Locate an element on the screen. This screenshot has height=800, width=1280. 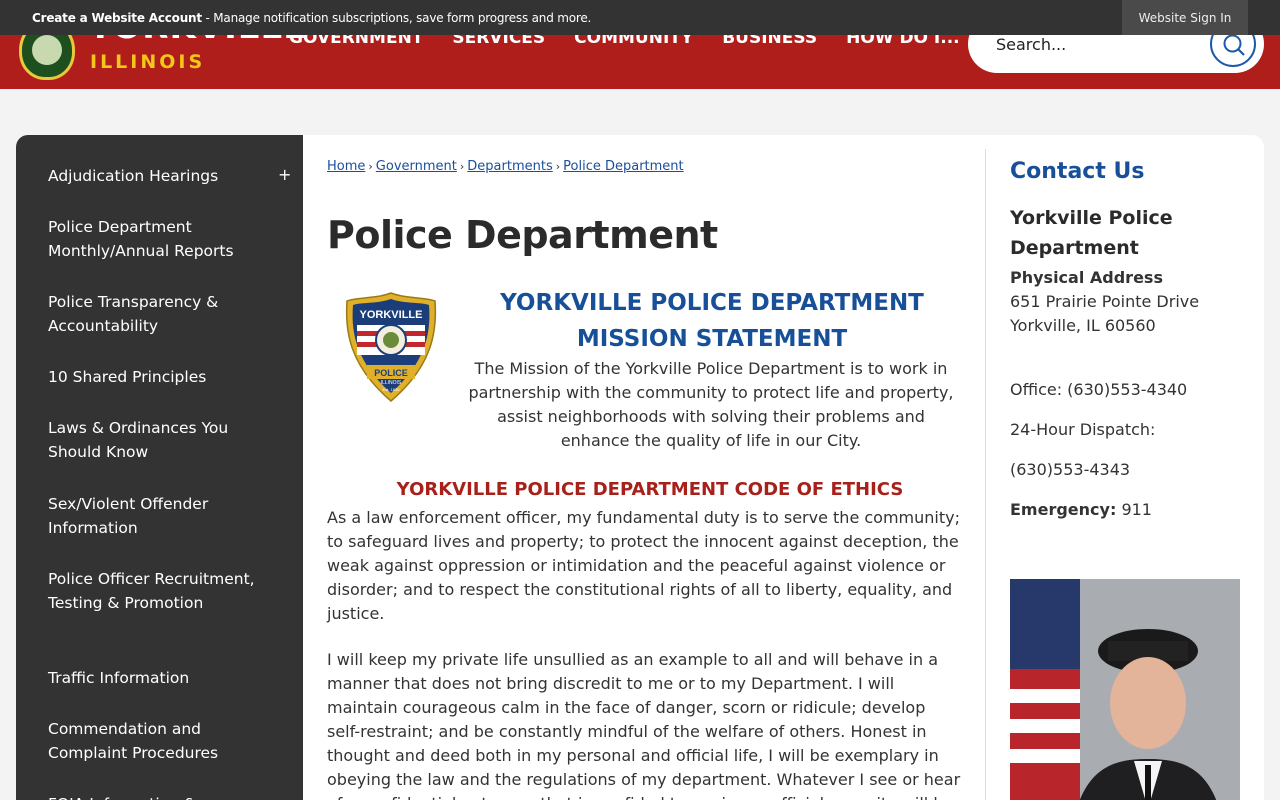
police-badge-image: YORKVILLE POLICE ILLINOIS Est. 1836 is located at coordinates (391, 347).